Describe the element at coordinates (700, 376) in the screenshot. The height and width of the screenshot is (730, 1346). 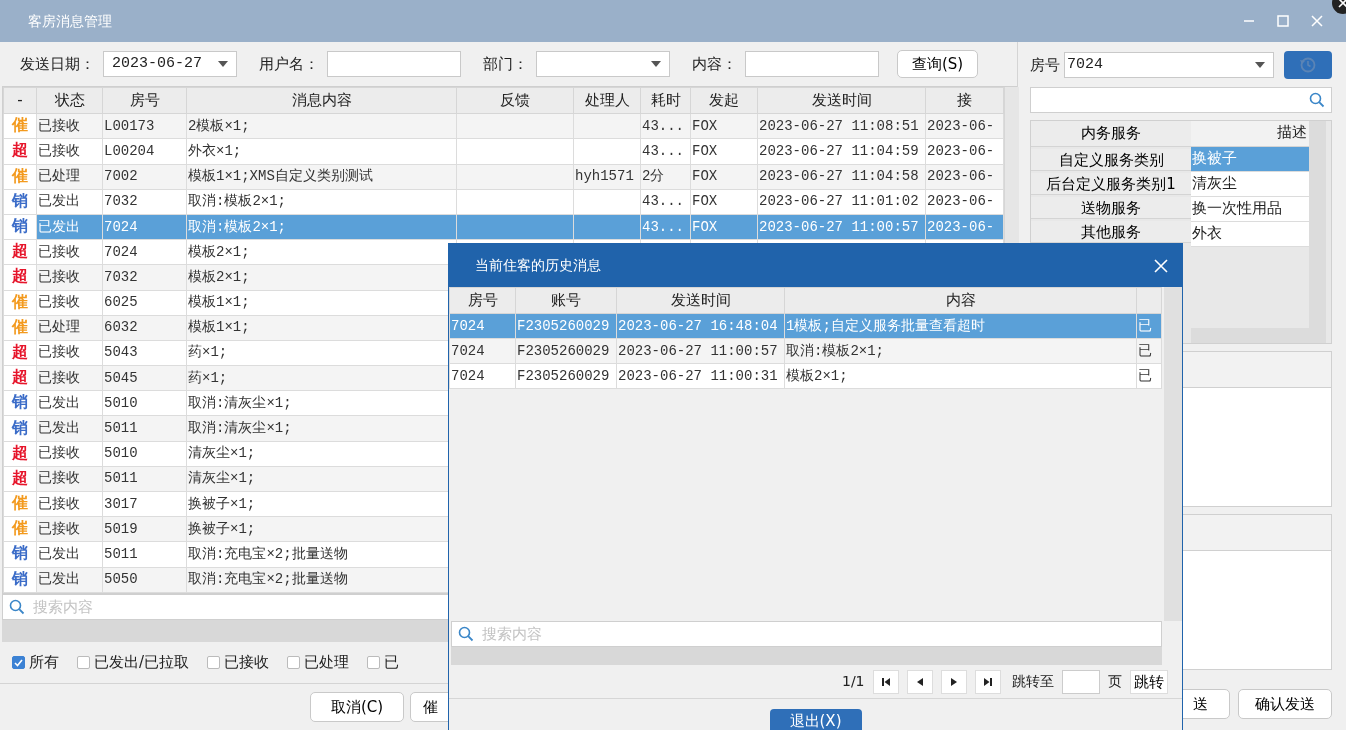
I see `table-cell: 2023-06-27 11:00:31` at that location.